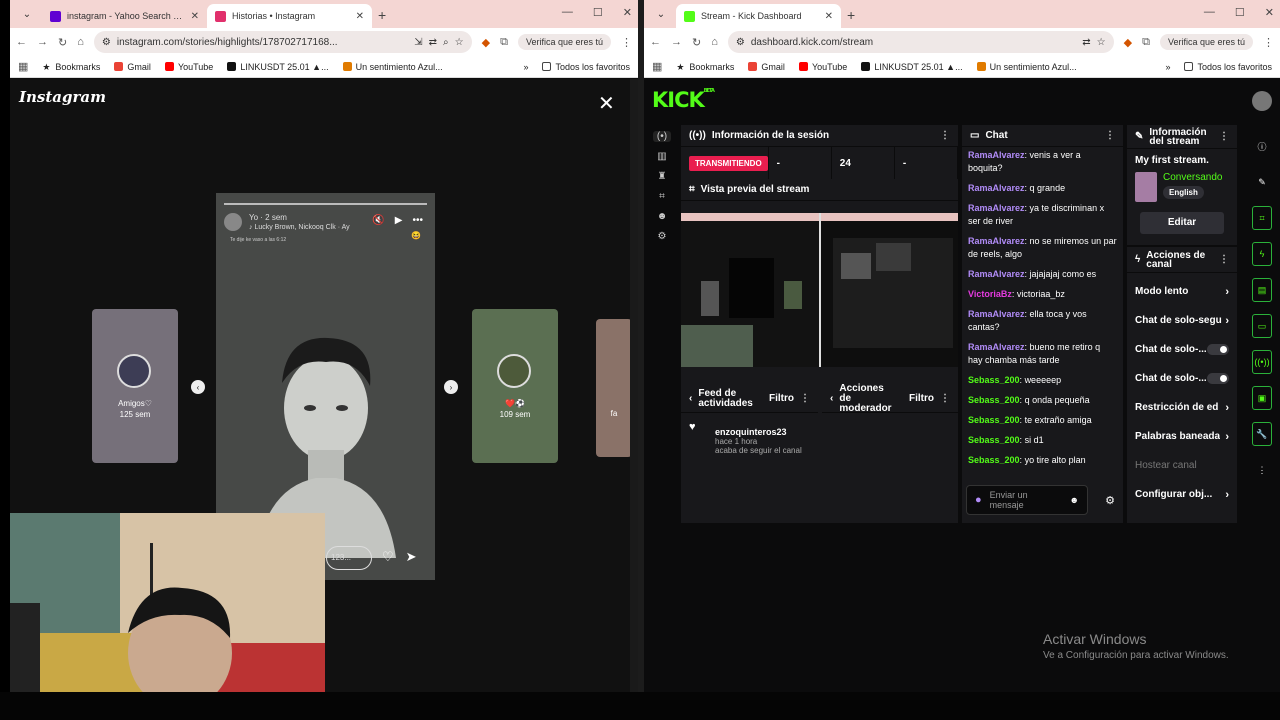 This screenshot has width=1280, height=720. Describe the element at coordinates (378, 220) in the screenshot. I see `mute-icon: 🔇` at that location.